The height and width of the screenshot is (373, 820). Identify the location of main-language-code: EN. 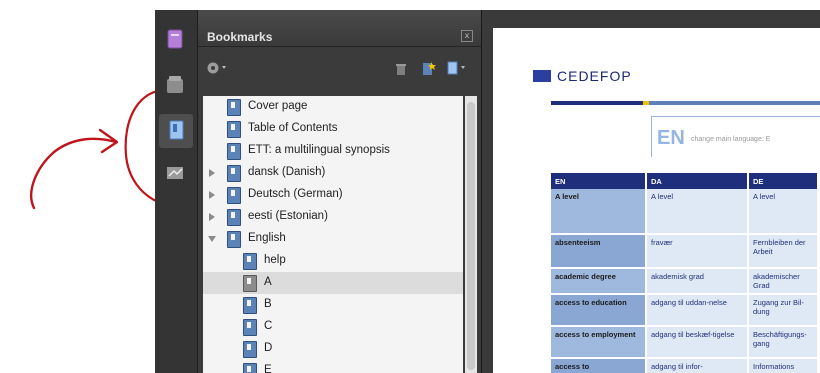
(671, 138).